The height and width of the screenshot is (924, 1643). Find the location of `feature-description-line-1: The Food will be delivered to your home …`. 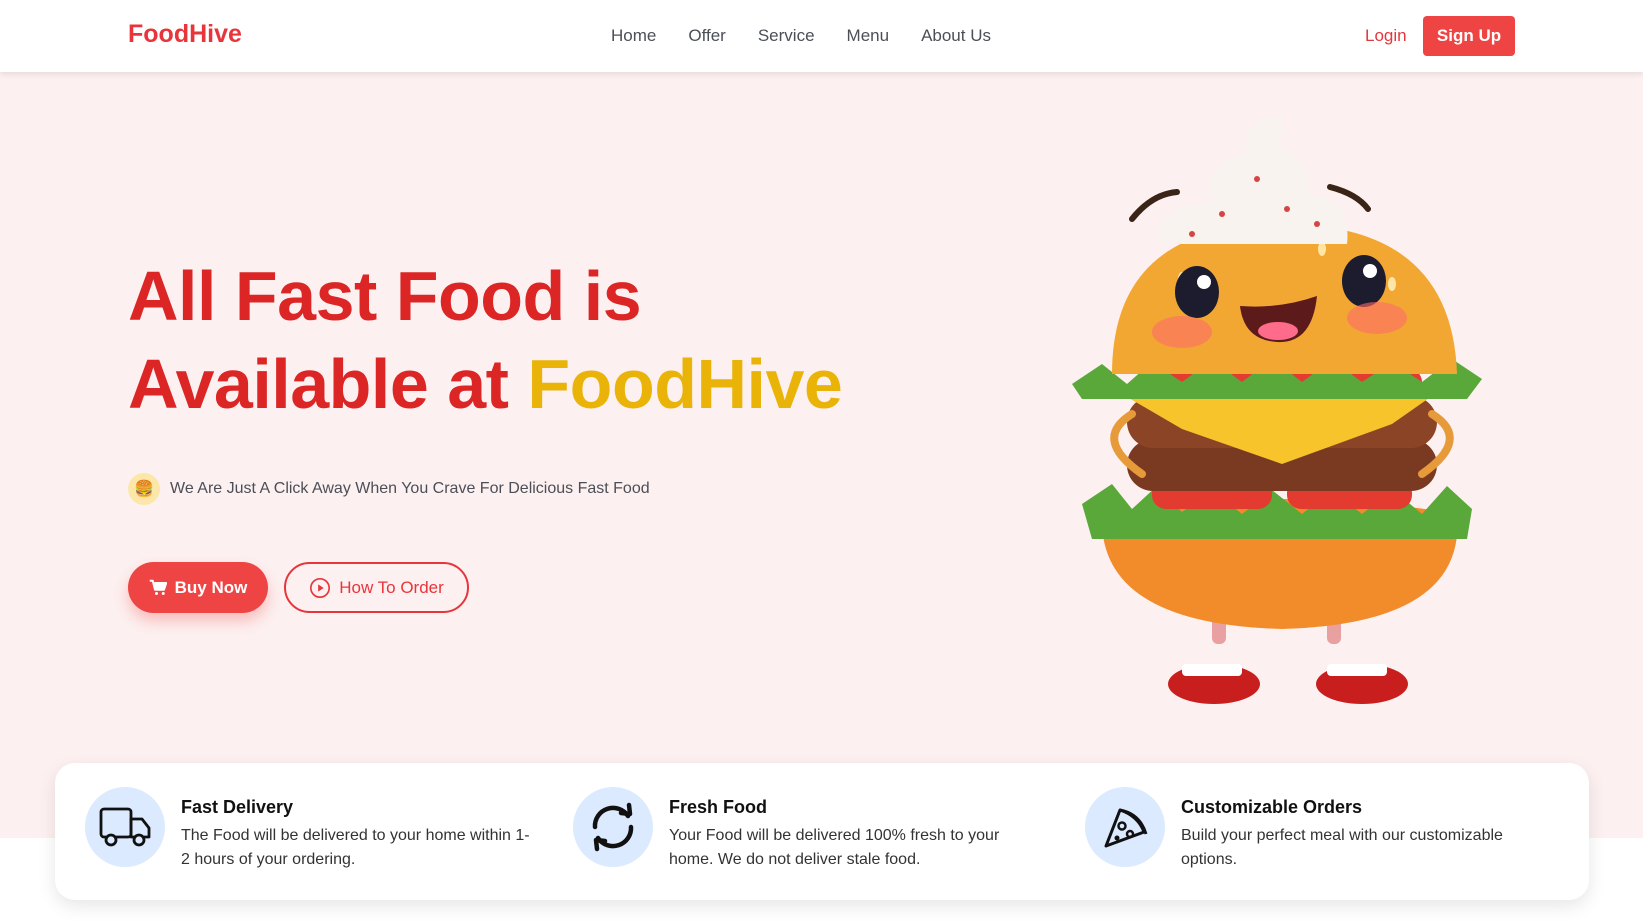

feature-description-line-1: The Food will be delivered to your home … is located at coordinates (355, 835).